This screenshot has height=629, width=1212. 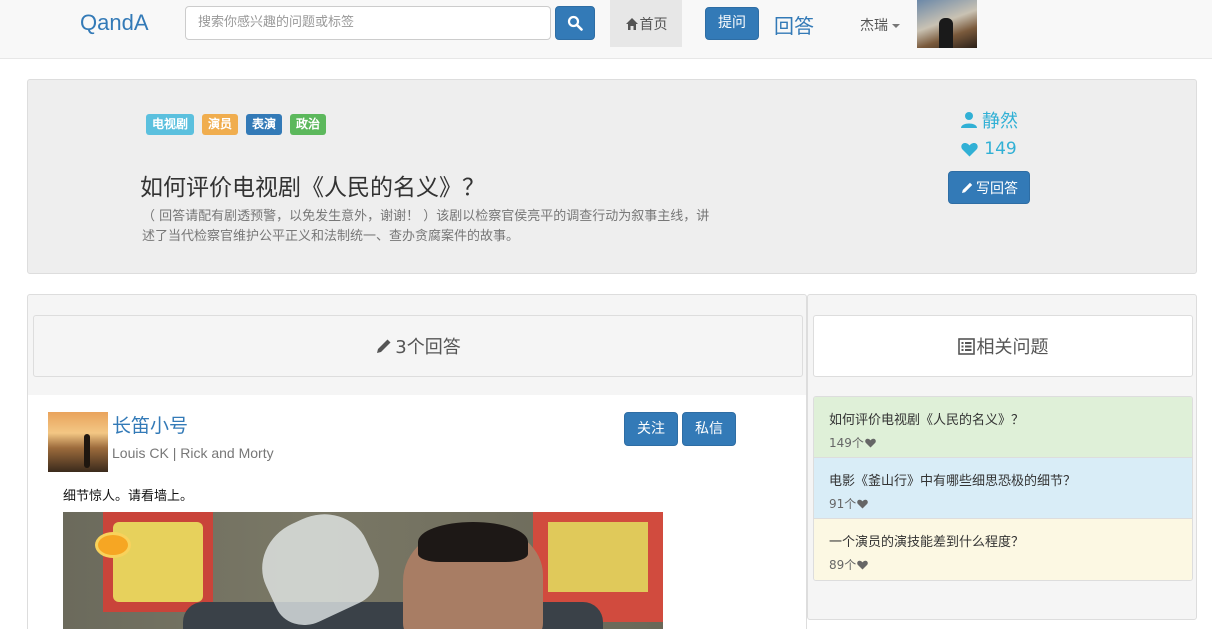 I want to click on question-likes-count: 149, so click(x=1000, y=149).